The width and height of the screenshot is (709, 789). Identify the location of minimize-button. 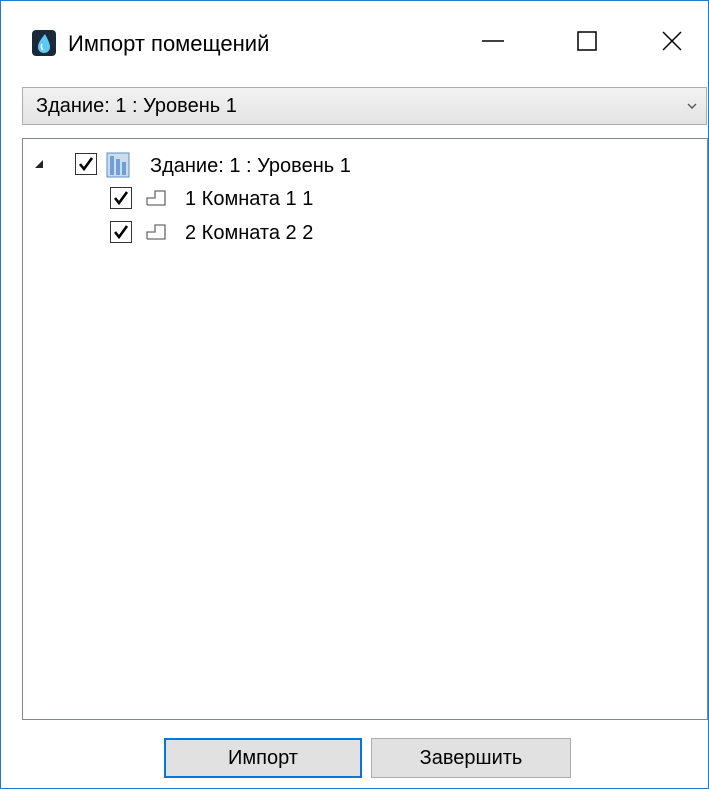
(493, 41).